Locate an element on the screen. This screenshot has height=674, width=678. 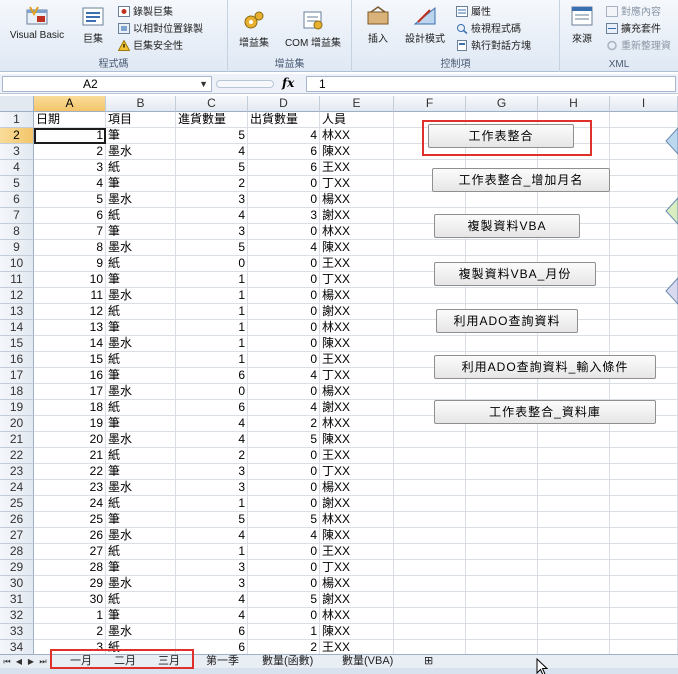
table-cell: 丁XX is located at coordinates (357, 280).